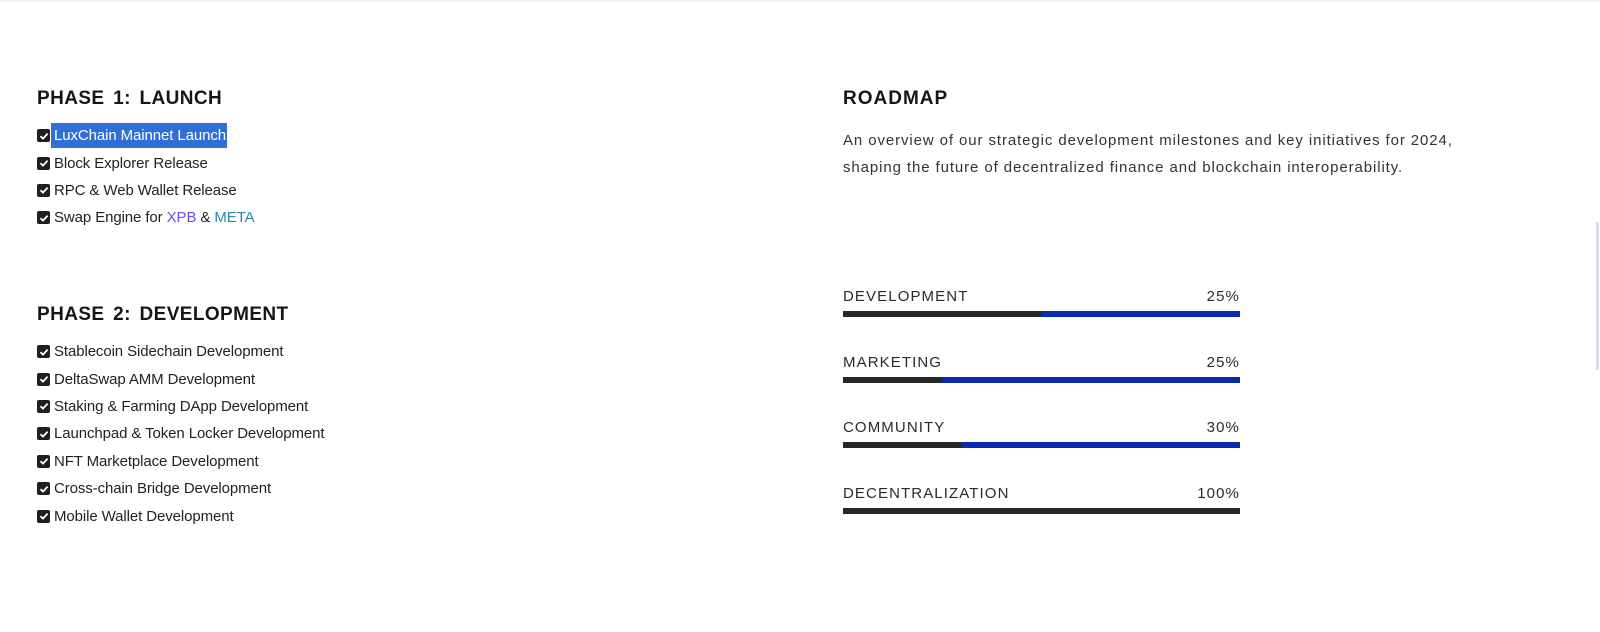 Image resolution: width=1600 pixels, height=632 pixels. What do you see at coordinates (906, 296) in the screenshot?
I see `progress-label: DEVELOPMENT` at bounding box center [906, 296].